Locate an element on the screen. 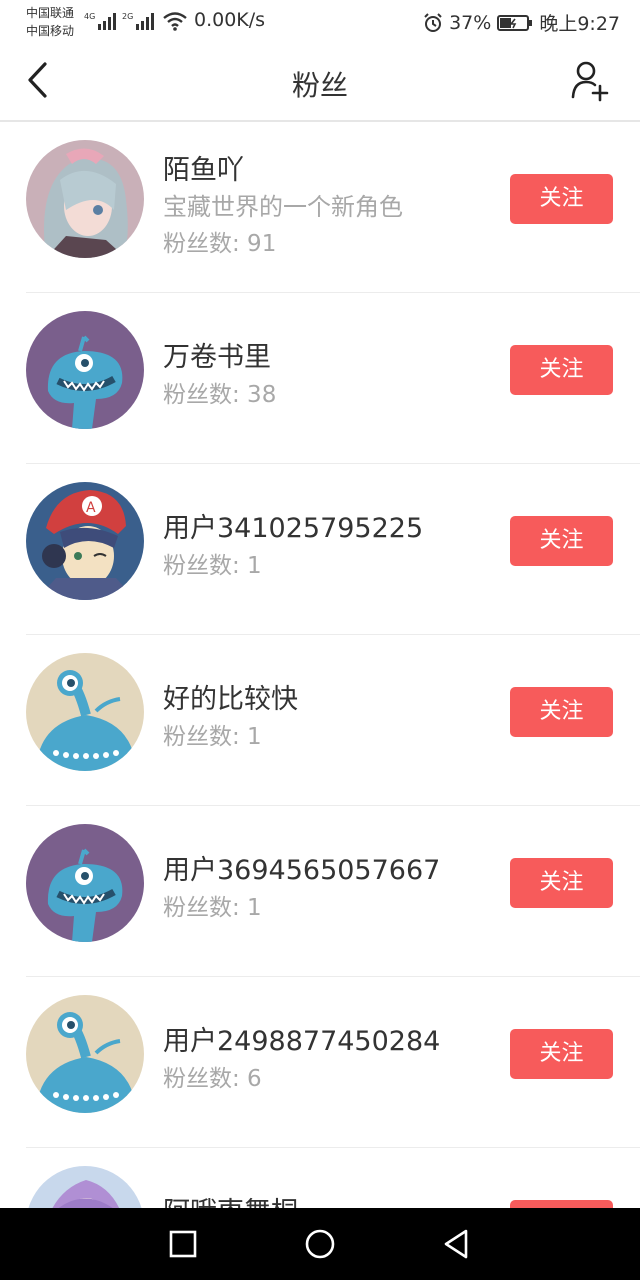 The image size is (640, 1280). list-item: 阿哦枣舞桐 关注 is located at coordinates (333, 1178).